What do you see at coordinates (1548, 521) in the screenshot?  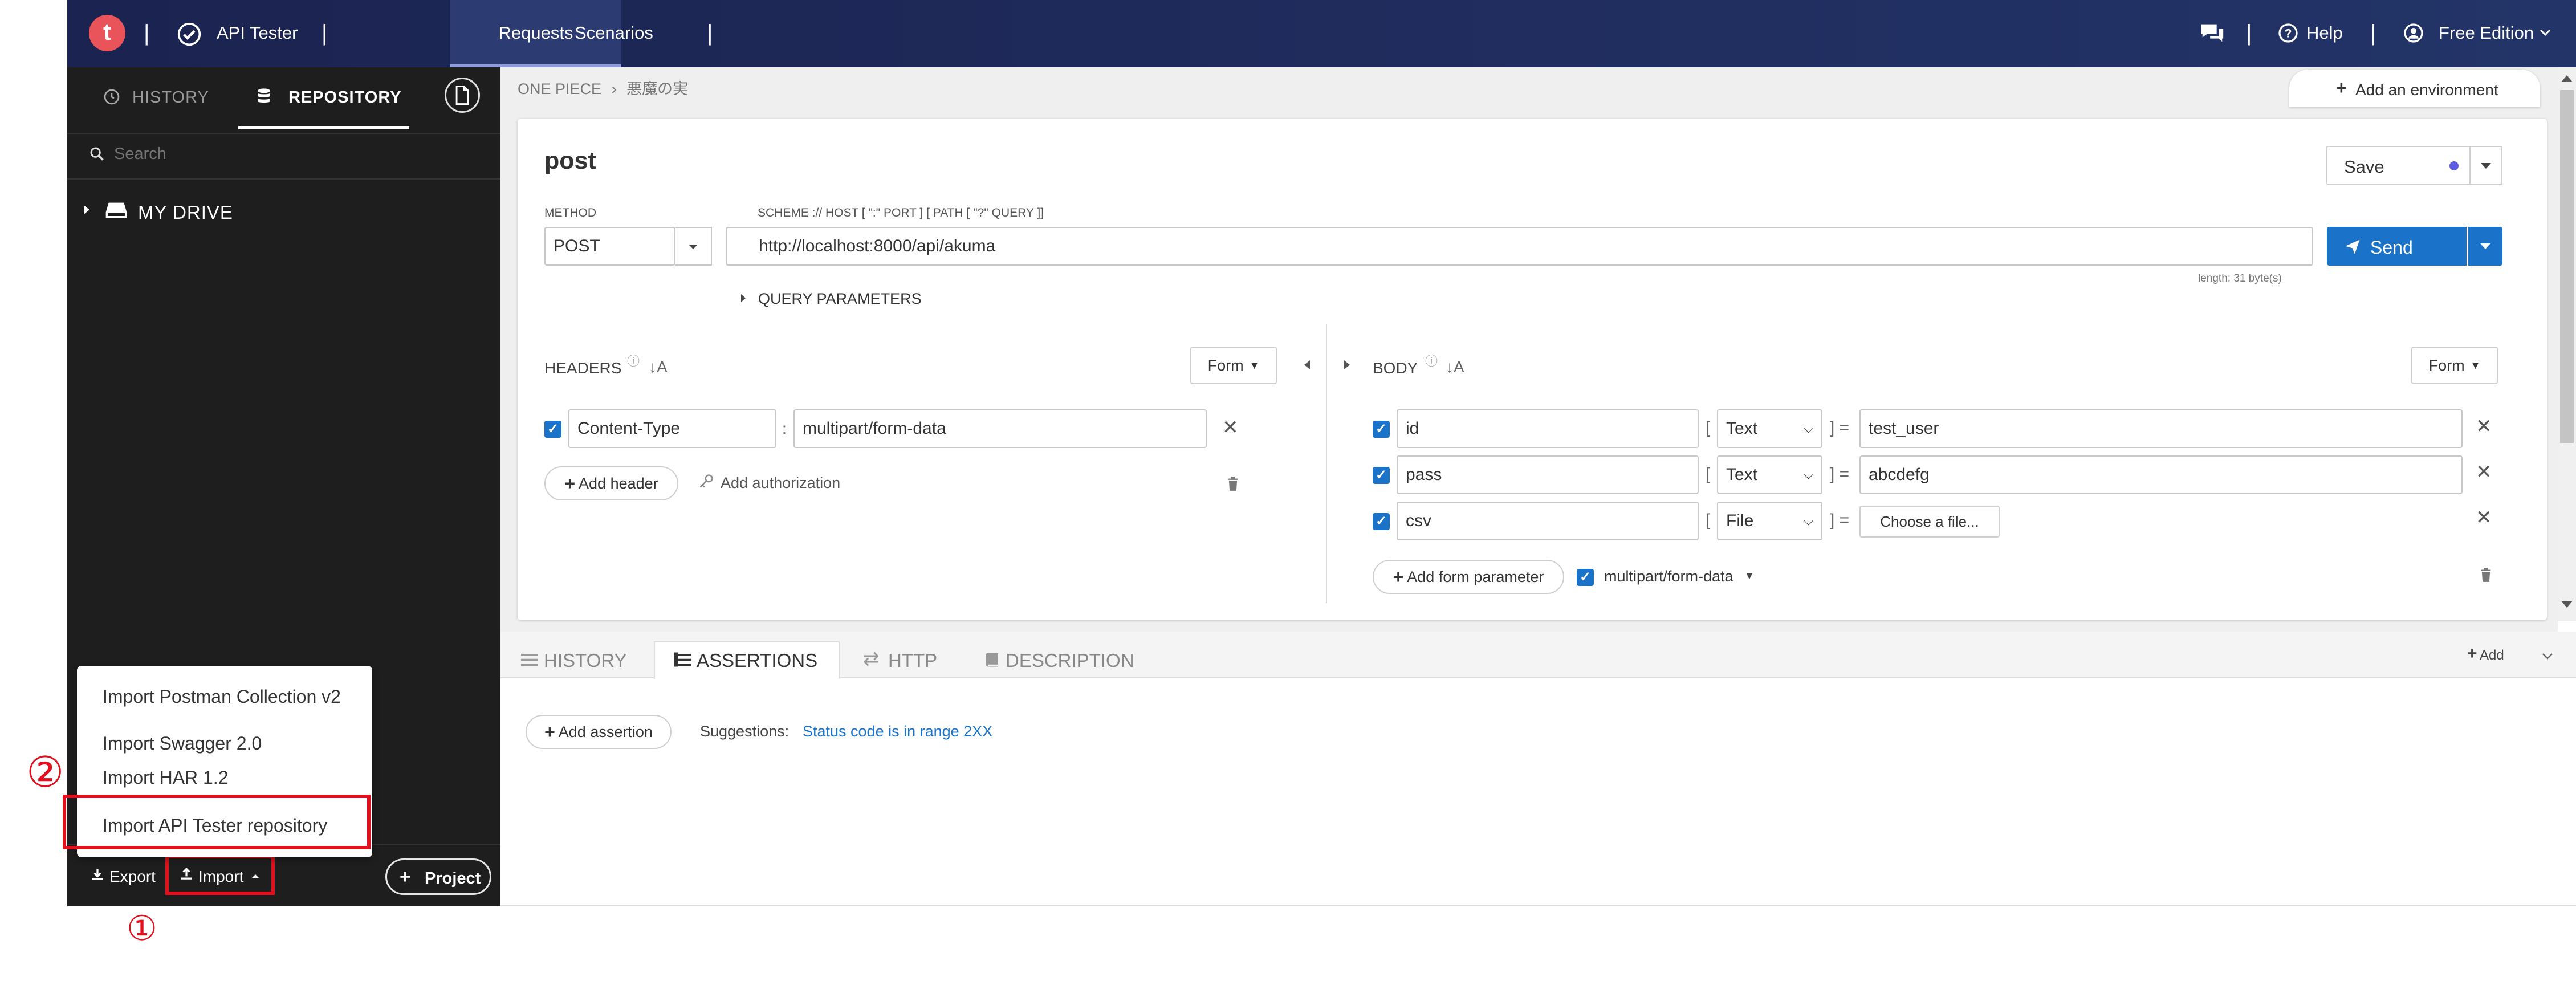 I see `body-key-input: csv` at bounding box center [1548, 521].